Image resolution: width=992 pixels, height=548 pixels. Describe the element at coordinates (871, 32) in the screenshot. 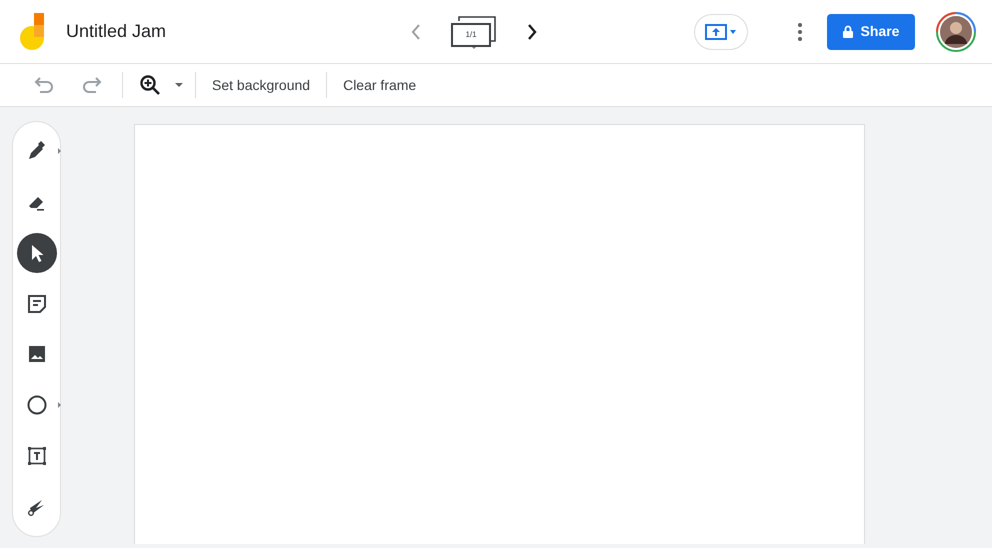

I see `share-button: Share` at that location.